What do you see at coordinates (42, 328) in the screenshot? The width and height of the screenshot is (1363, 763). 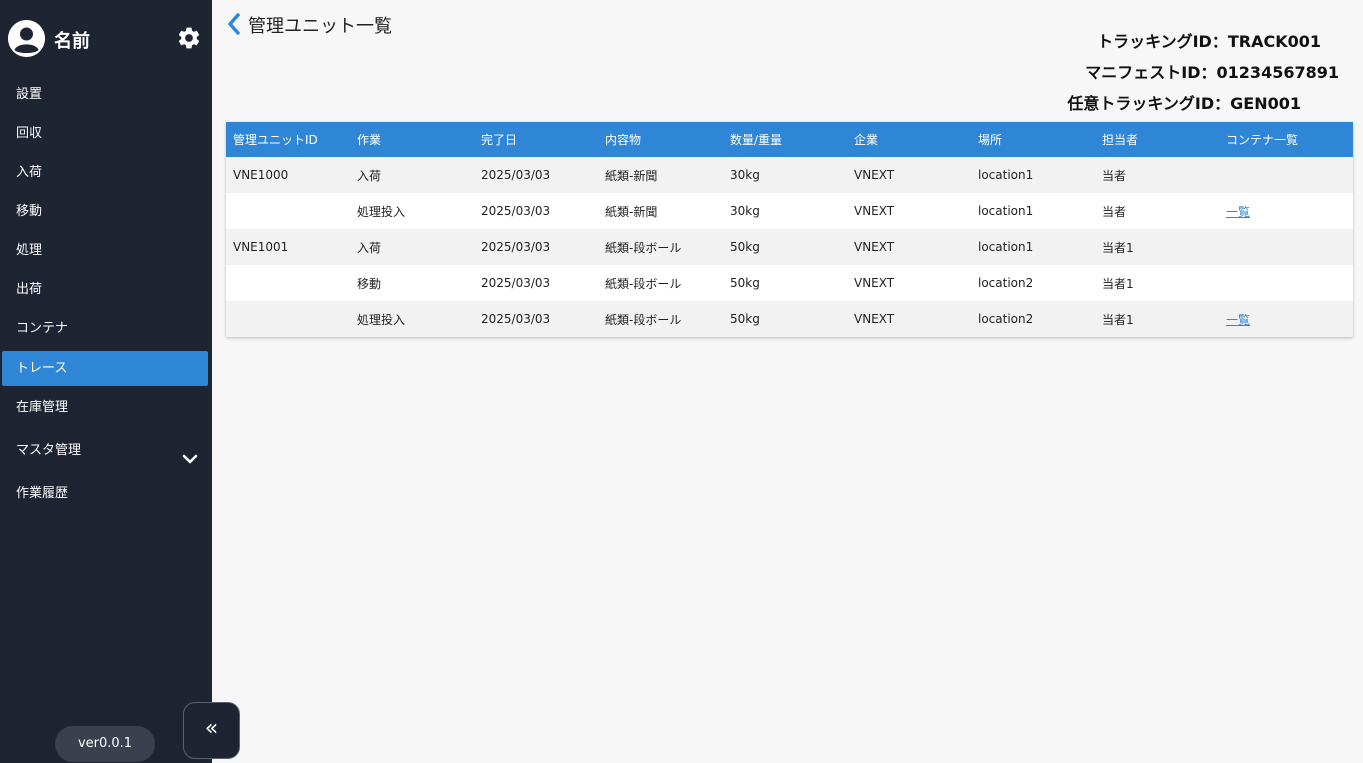 I see `sidebar-item-label: コンテナ` at bounding box center [42, 328].